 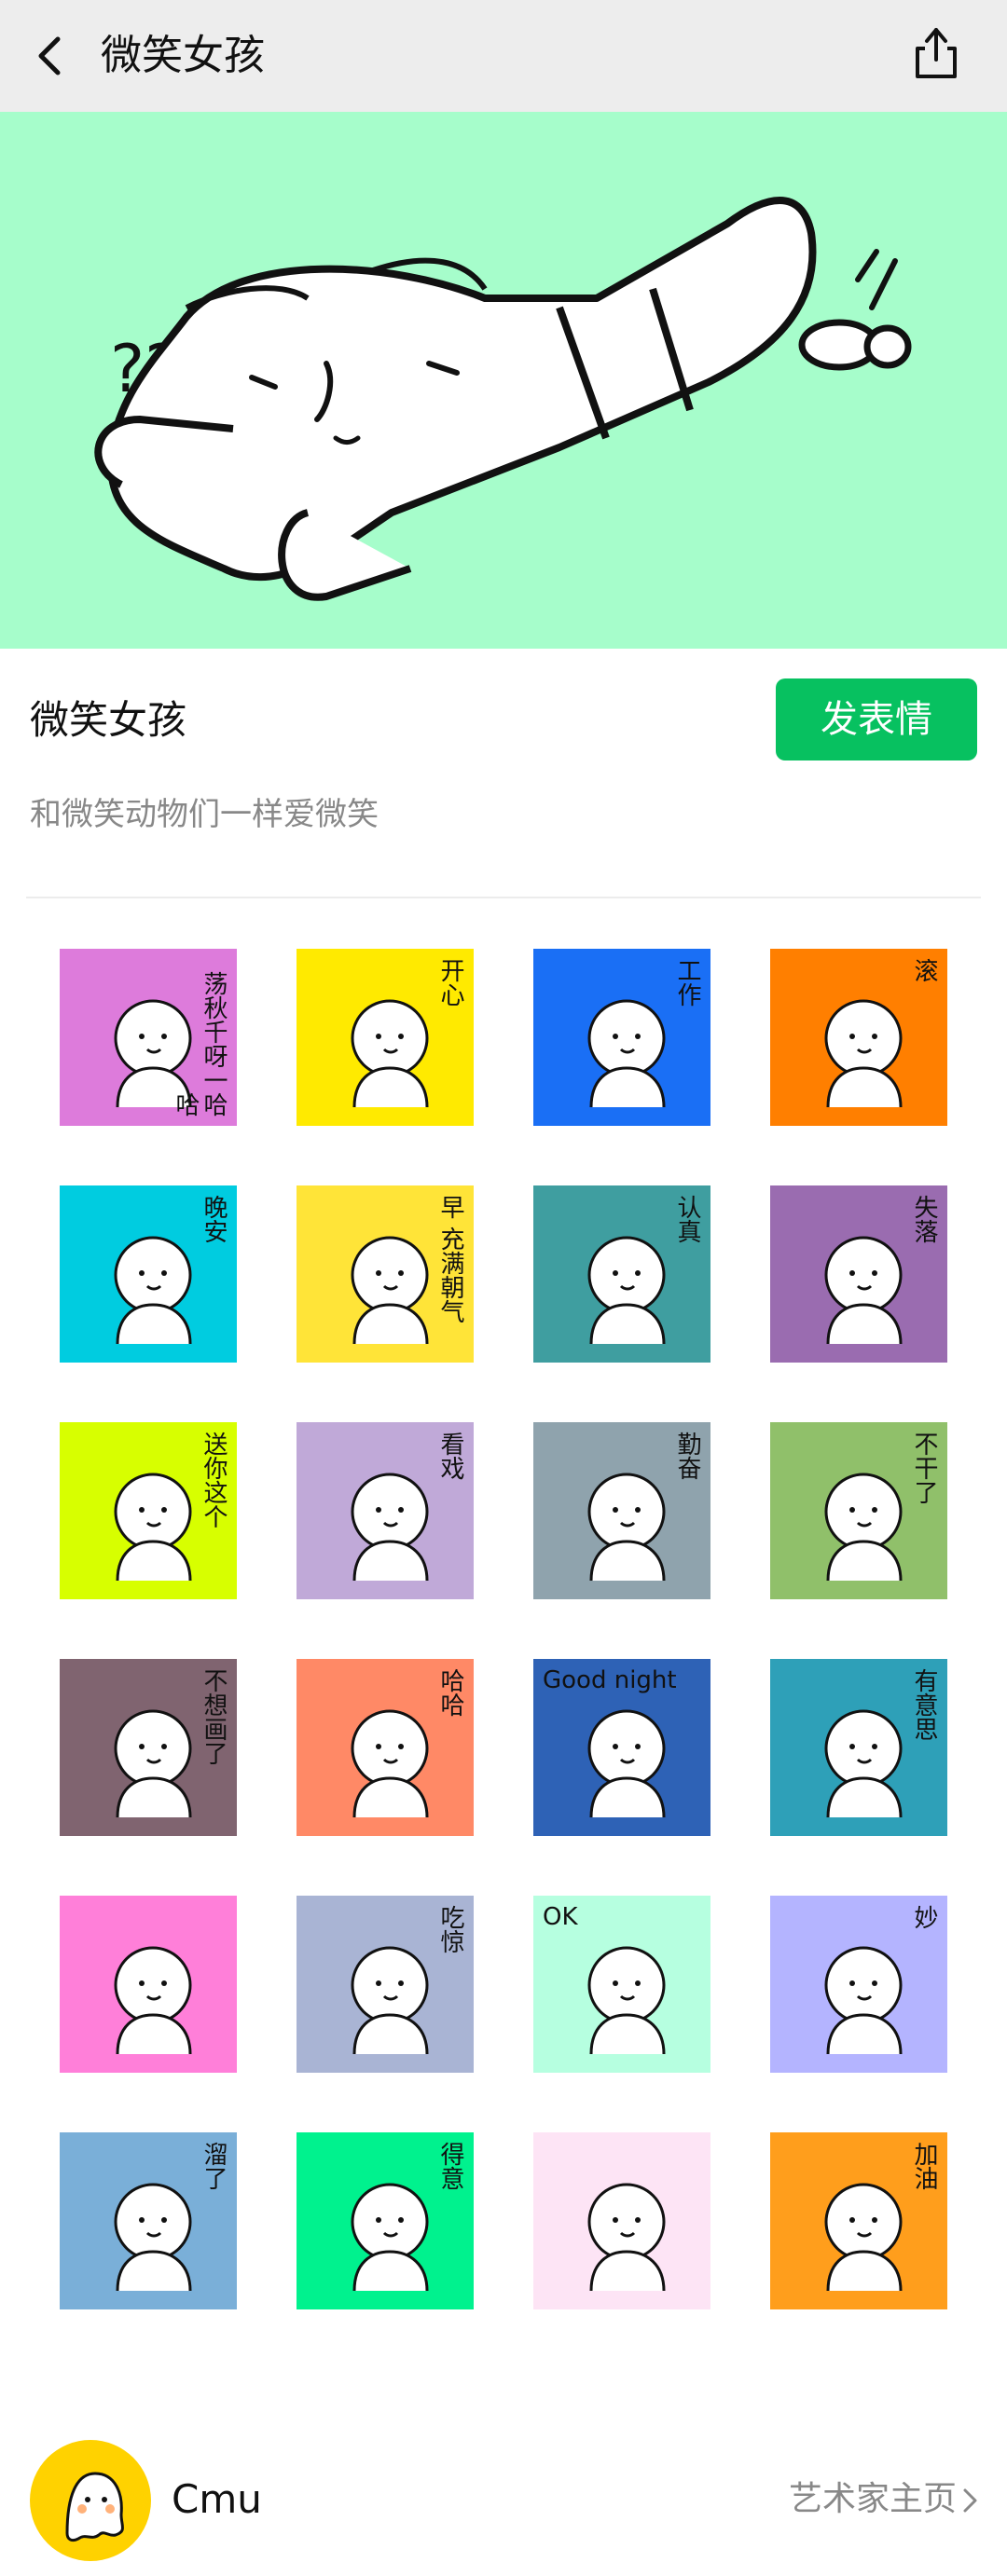 What do you see at coordinates (450, 1259) in the screenshot?
I see `sticker-text: 早 充满朝气` at bounding box center [450, 1259].